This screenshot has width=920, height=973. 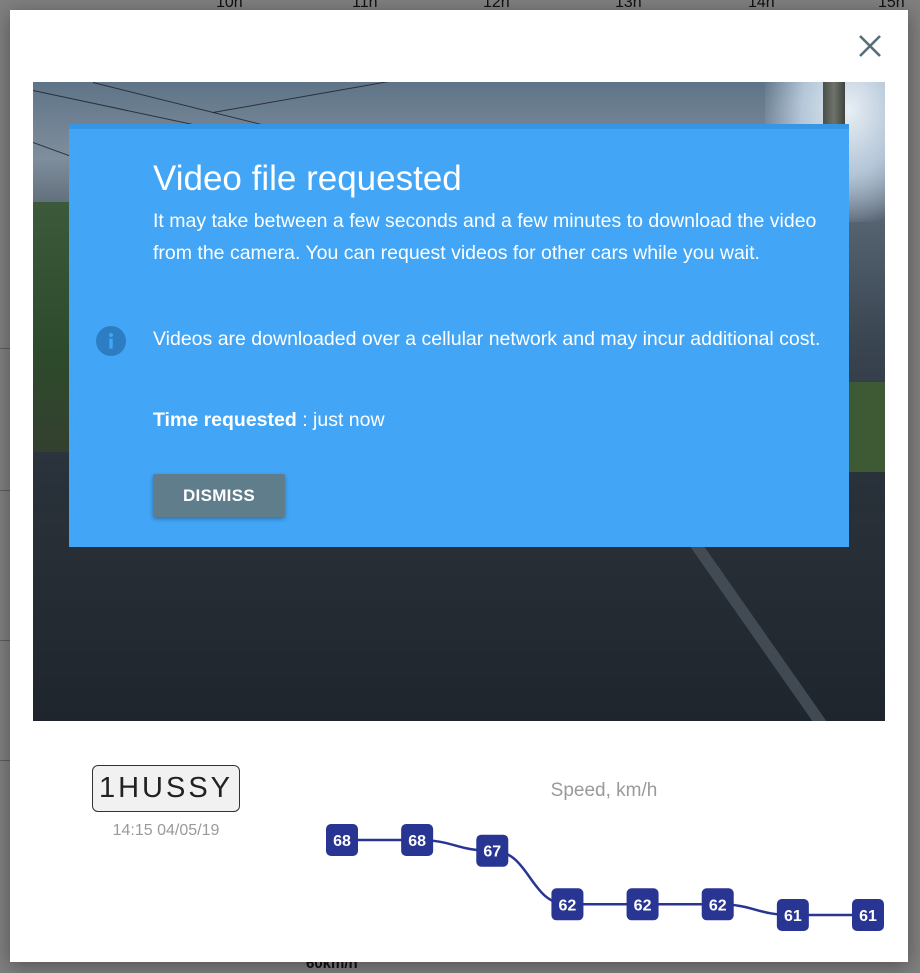 I want to click on dismiss-button: DISMISS, so click(x=219, y=495).